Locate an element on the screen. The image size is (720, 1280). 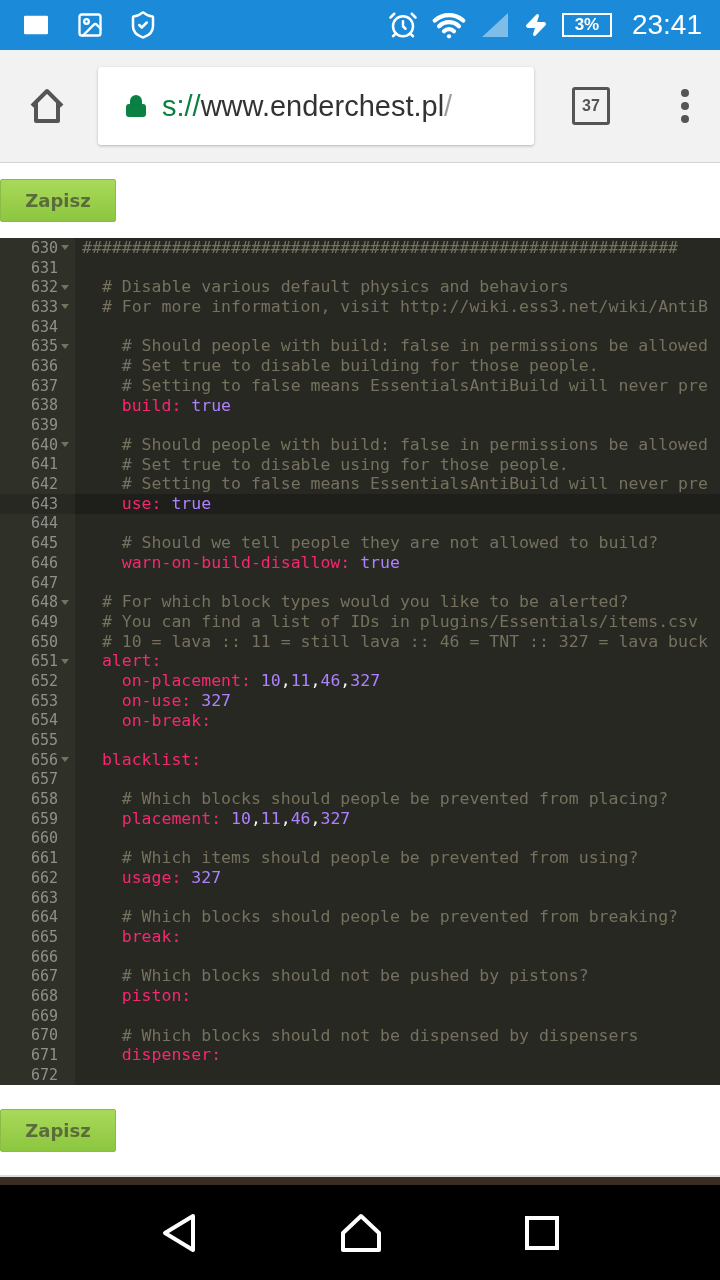
code-key: use: is located at coordinates (141, 503).